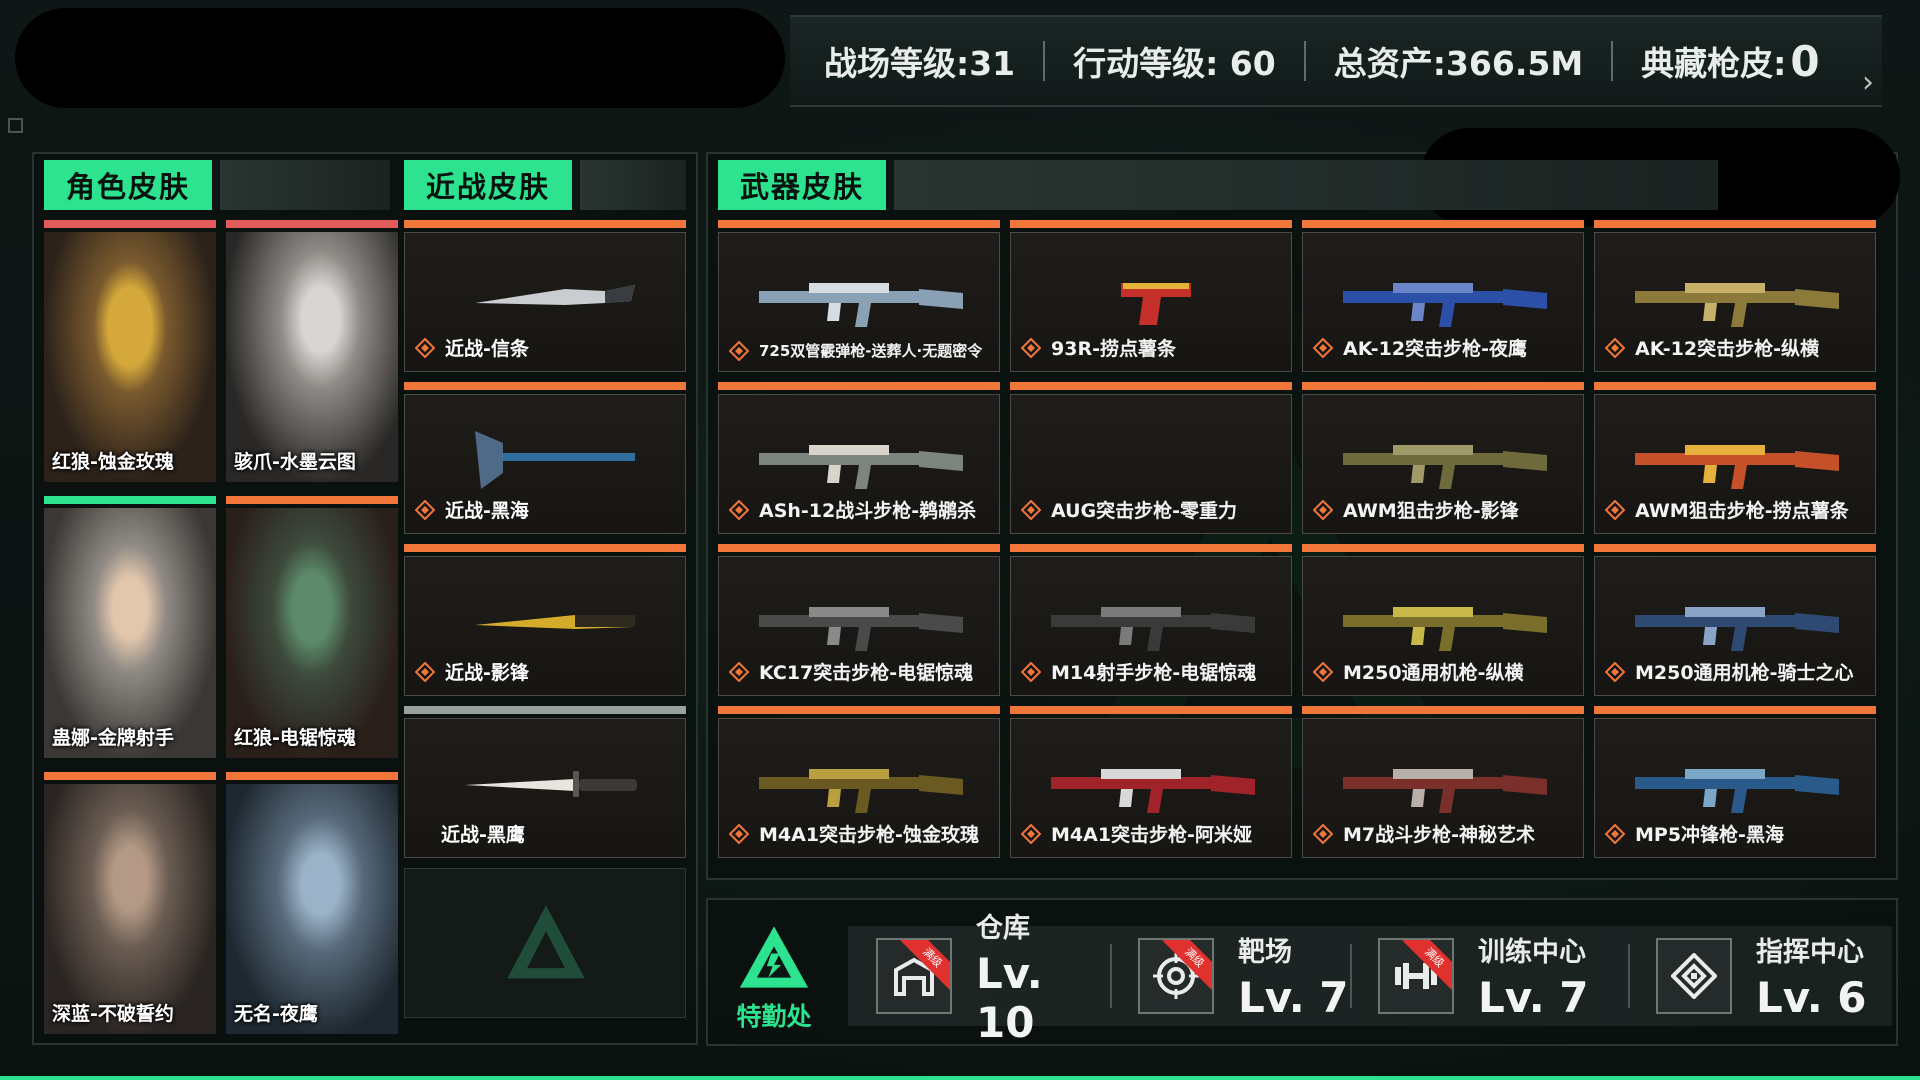 This screenshot has height=1080, width=1920. What do you see at coordinates (1735, 782) in the screenshot?
I see `weapon-skin-card: MP5冲锋枪-黑海` at bounding box center [1735, 782].